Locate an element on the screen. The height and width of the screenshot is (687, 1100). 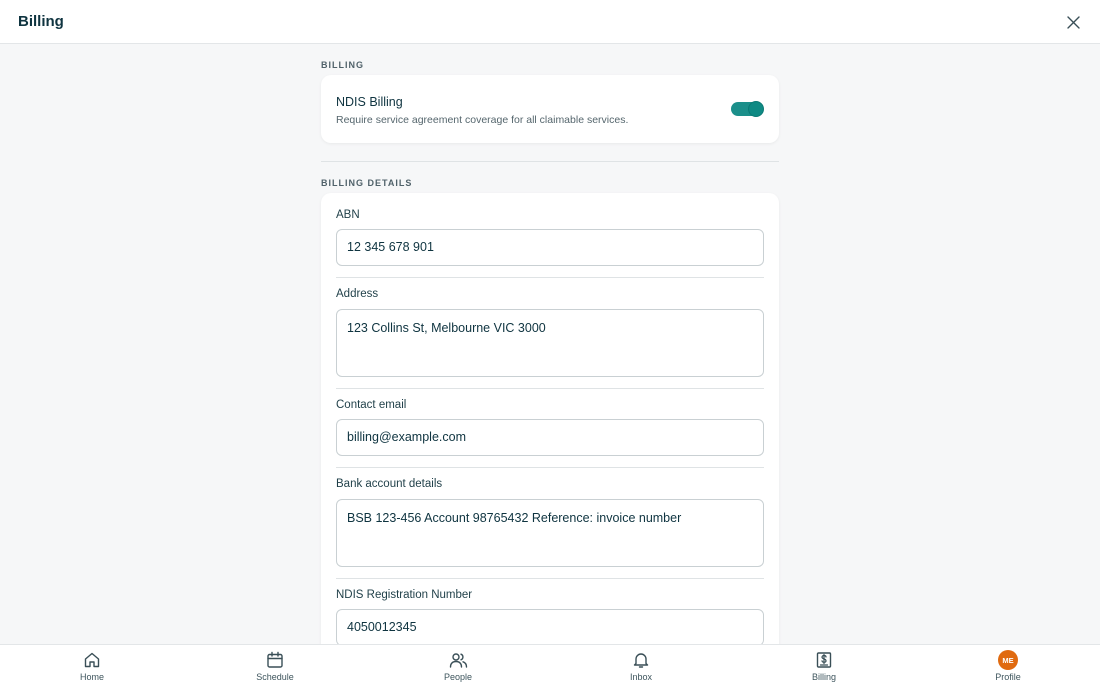
nav-item-home: Home is located at coordinates (92, 668).